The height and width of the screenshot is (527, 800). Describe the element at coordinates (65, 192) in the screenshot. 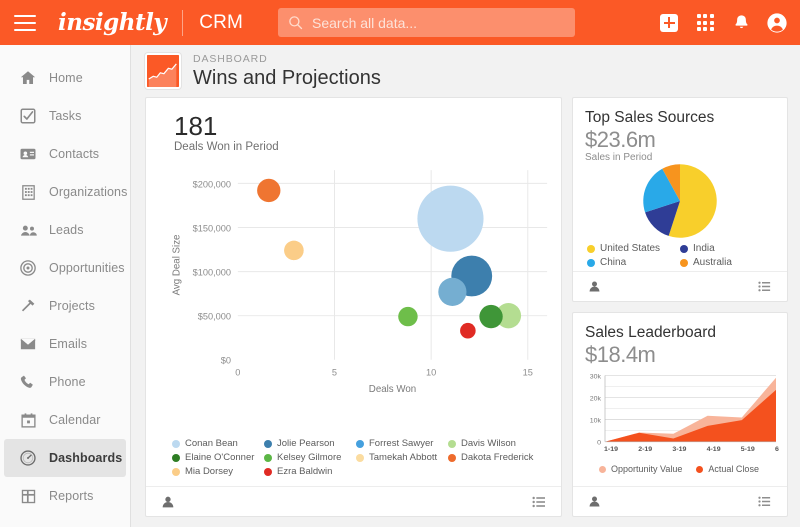

I see `sidebar-item-organizations: Organizations` at that location.